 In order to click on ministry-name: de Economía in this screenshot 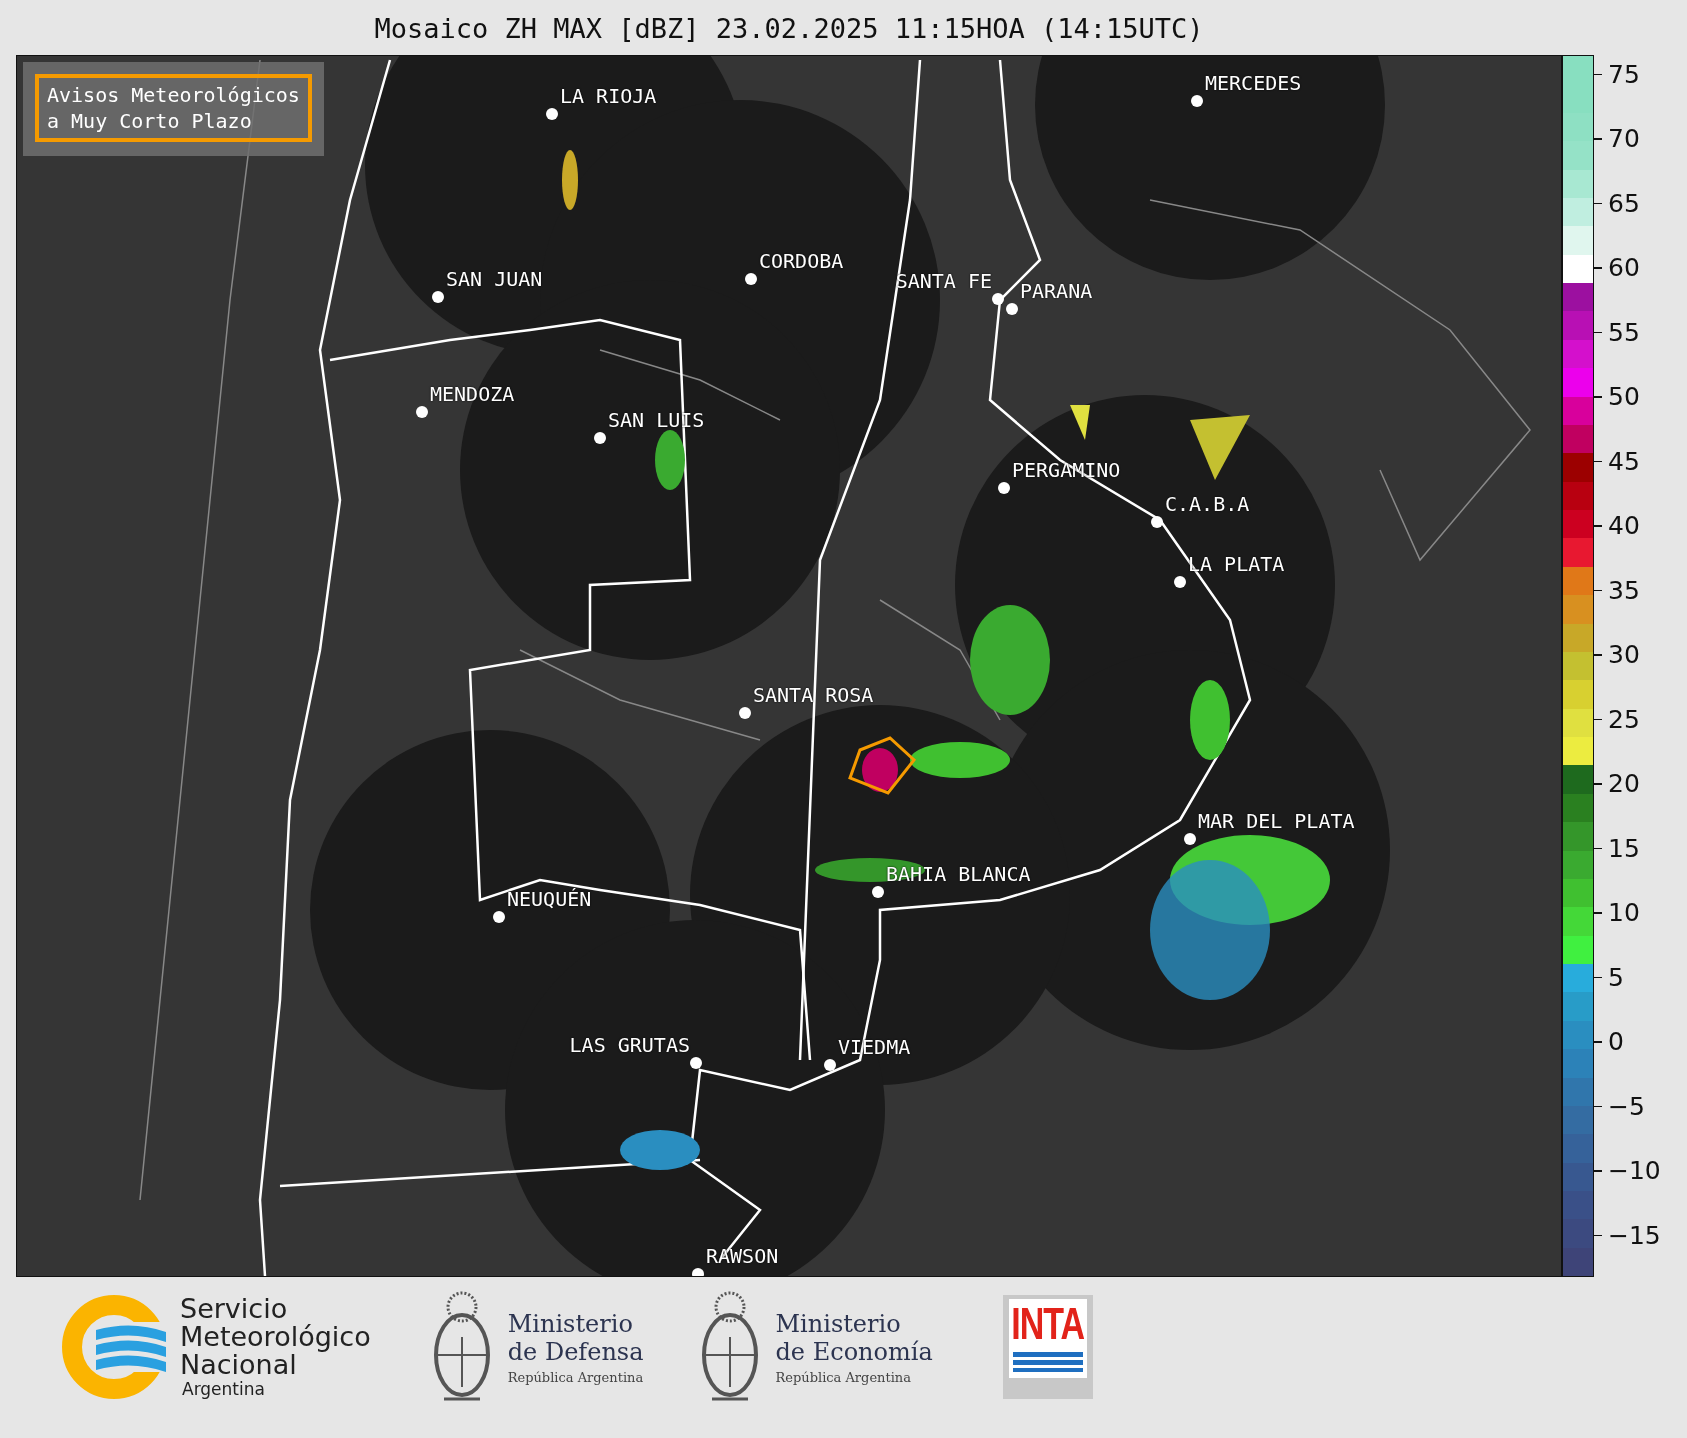, I will do `click(854, 1351)`.